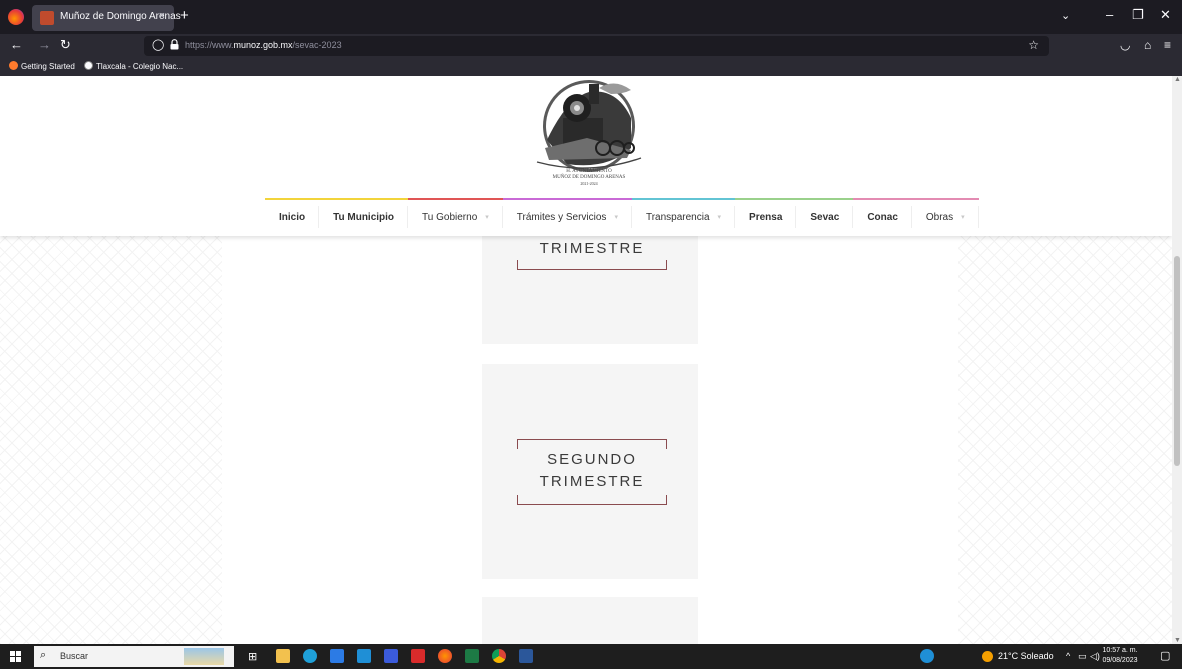 This screenshot has width=1182, height=669. What do you see at coordinates (418, 656) in the screenshot?
I see `office-icon` at bounding box center [418, 656].